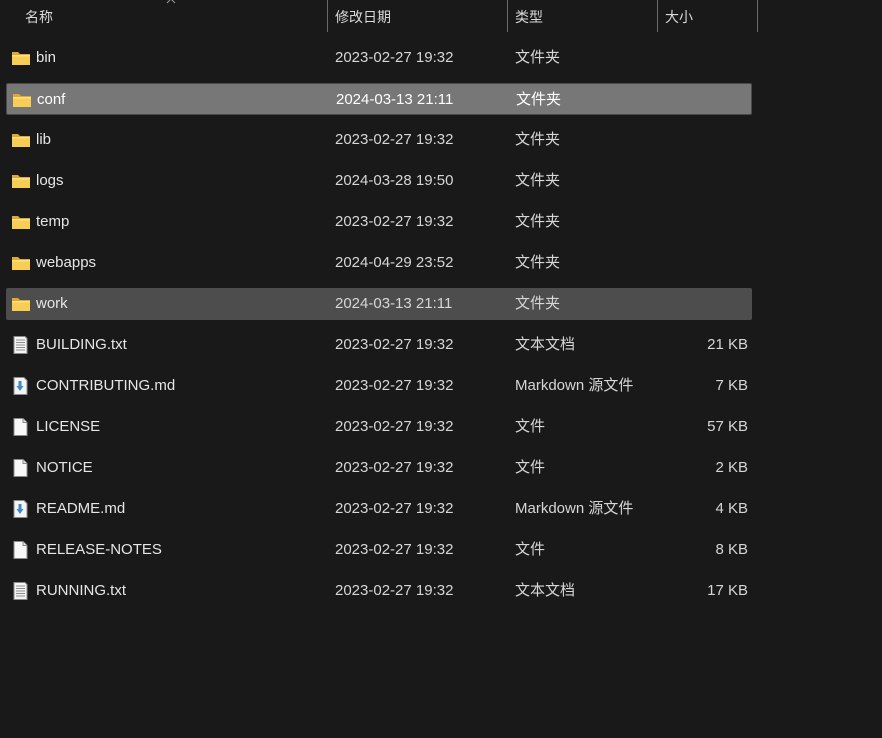 This screenshot has height=738, width=882. I want to click on file-row: temp 2023-02-27 19:32 文件夹, so click(379, 222).